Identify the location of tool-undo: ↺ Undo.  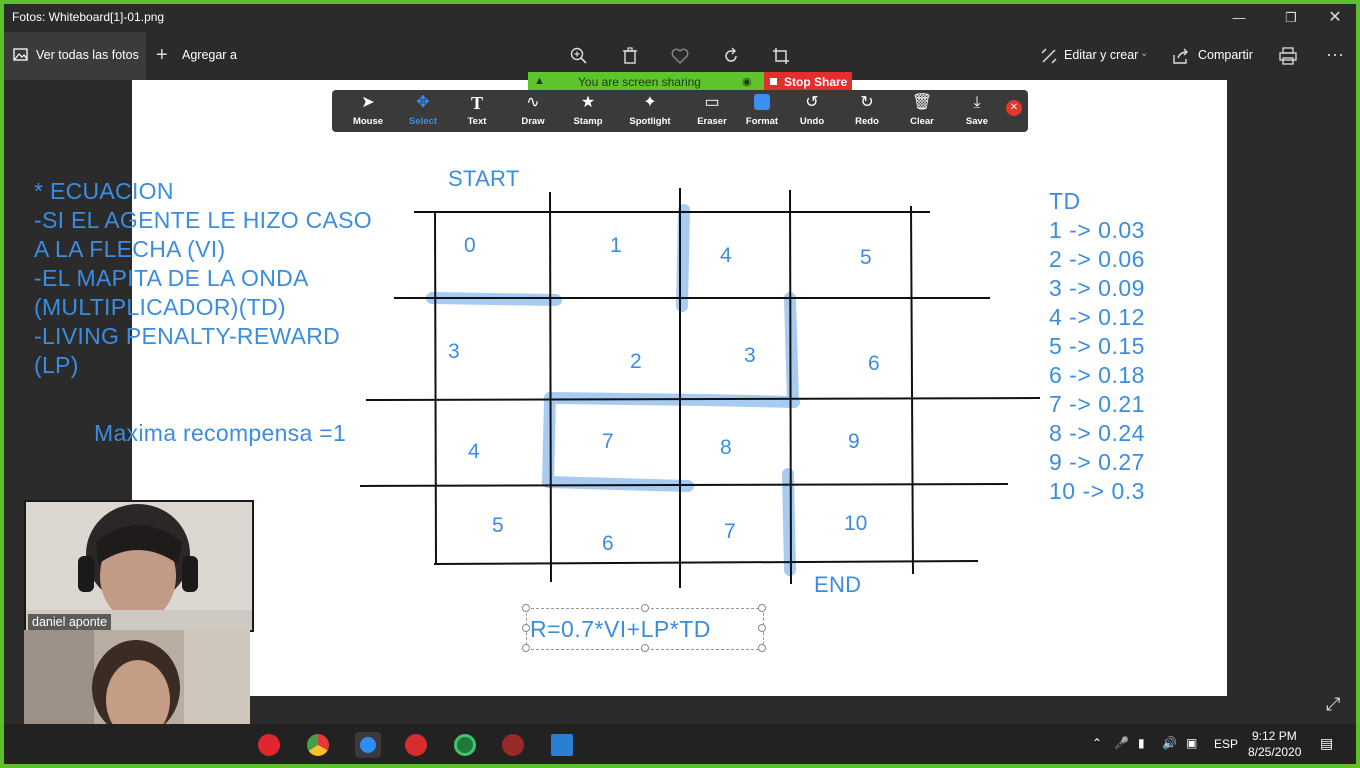
(812, 111).